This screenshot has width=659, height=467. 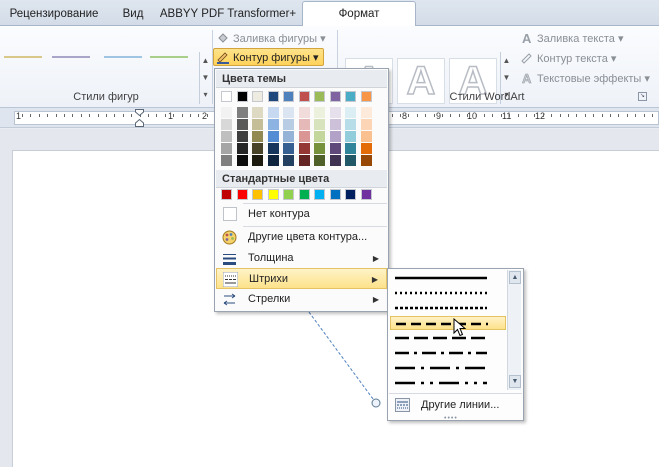 What do you see at coordinates (271, 39) in the screenshot?
I see `shape-fill-button: Заливка фигуры ▾` at bounding box center [271, 39].